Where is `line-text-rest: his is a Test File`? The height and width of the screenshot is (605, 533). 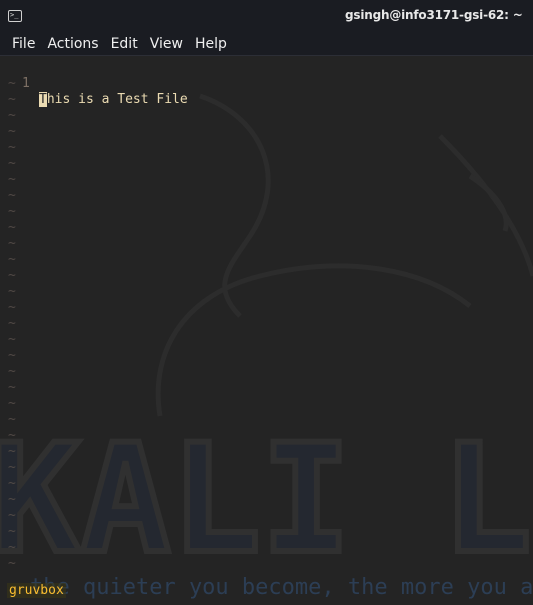 line-text-rest: his is a Test File is located at coordinates (117, 99).